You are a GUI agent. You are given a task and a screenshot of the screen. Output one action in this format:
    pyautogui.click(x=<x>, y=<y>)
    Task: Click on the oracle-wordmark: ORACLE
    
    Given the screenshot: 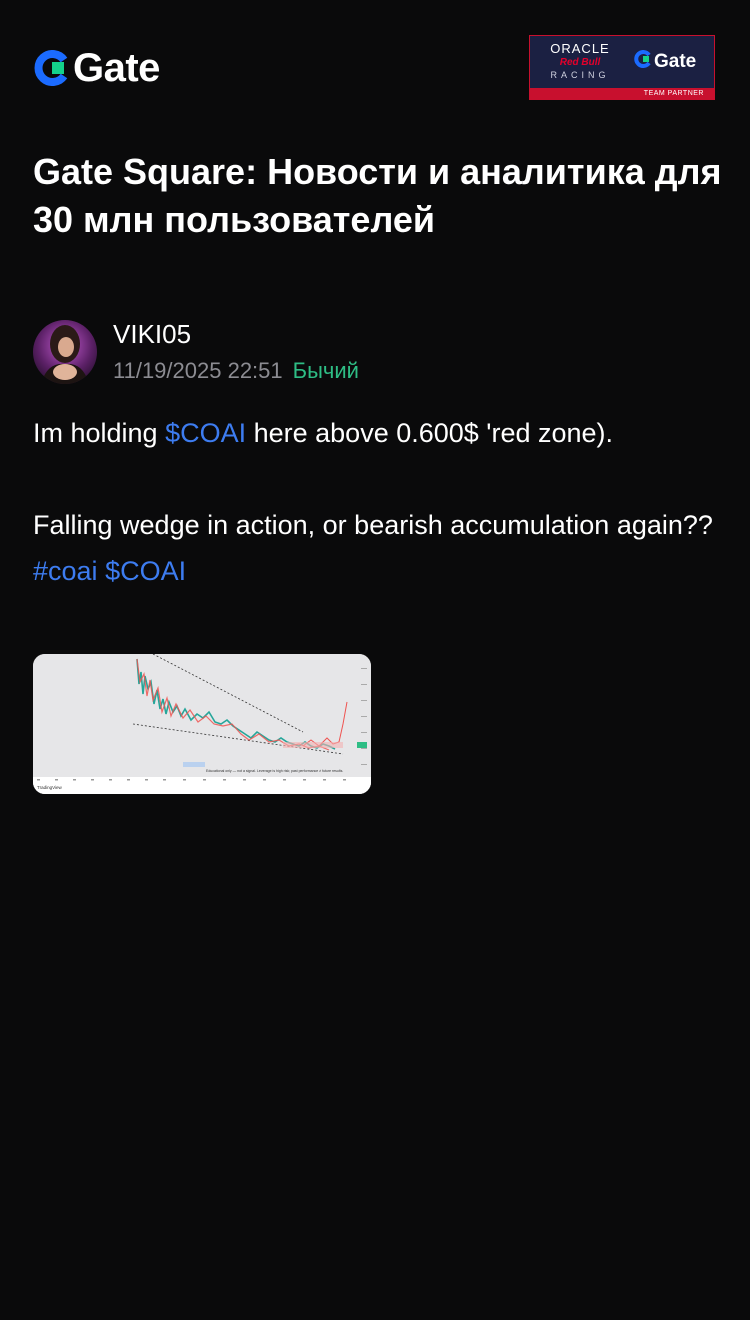 What is the action you would take?
    pyautogui.click(x=580, y=48)
    